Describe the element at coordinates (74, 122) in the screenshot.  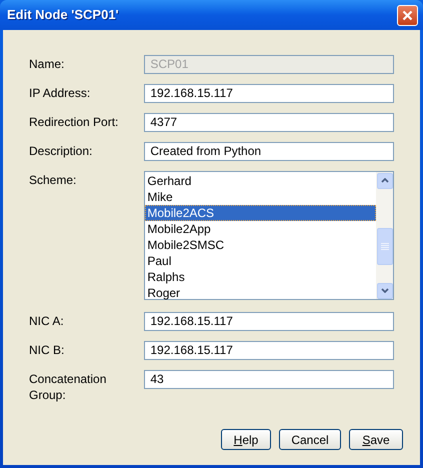
I see `field-label: Redirection Port:` at that location.